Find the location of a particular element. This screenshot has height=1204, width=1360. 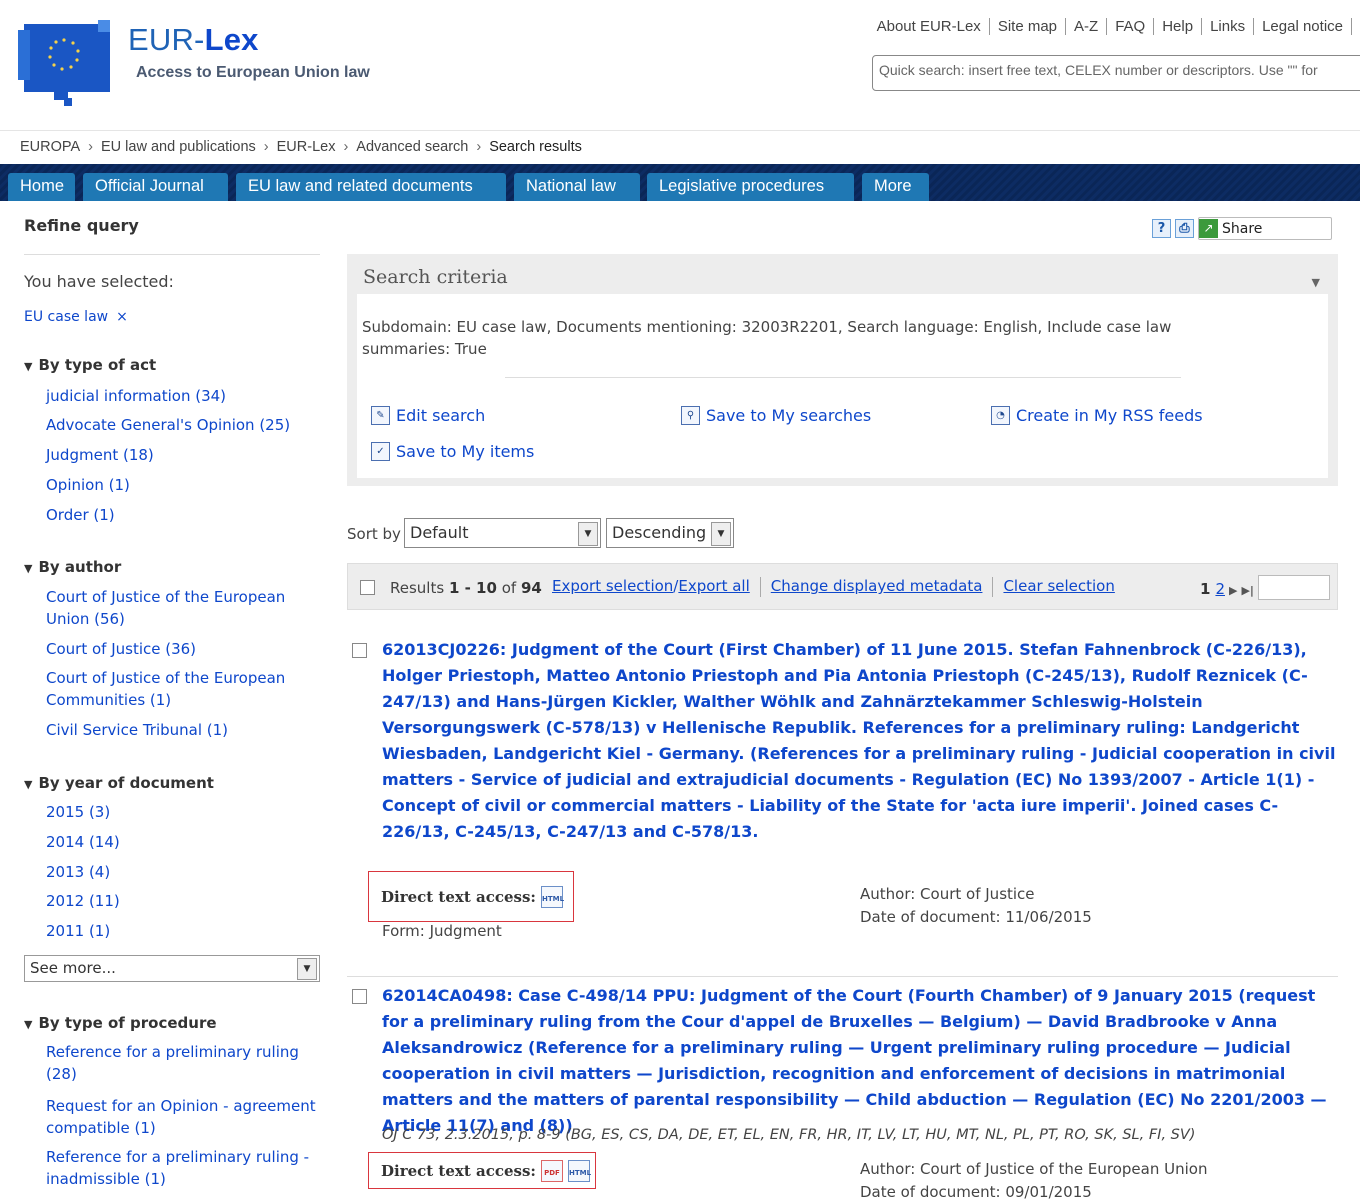

you-have-selected-label: You have selected: is located at coordinates (99, 281).